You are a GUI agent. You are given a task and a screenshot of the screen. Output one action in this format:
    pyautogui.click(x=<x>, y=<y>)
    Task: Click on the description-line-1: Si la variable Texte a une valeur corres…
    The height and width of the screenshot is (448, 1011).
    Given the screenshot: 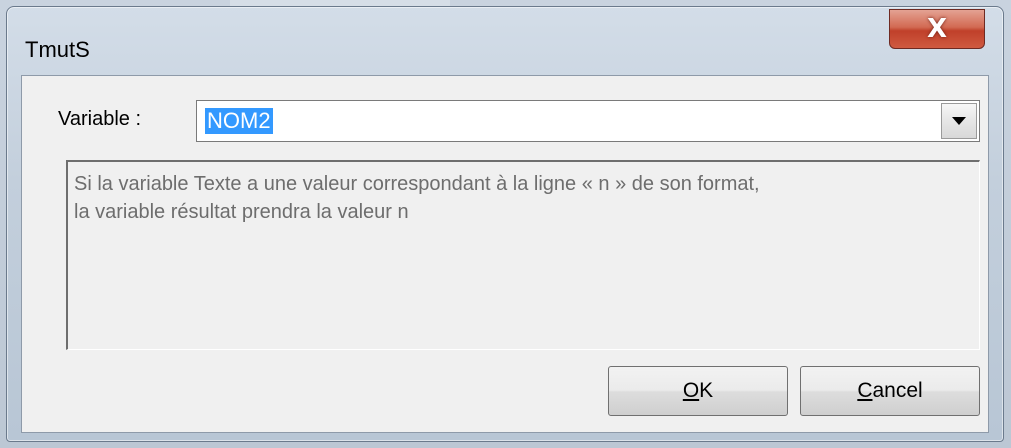 What is the action you would take?
    pyautogui.click(x=417, y=184)
    